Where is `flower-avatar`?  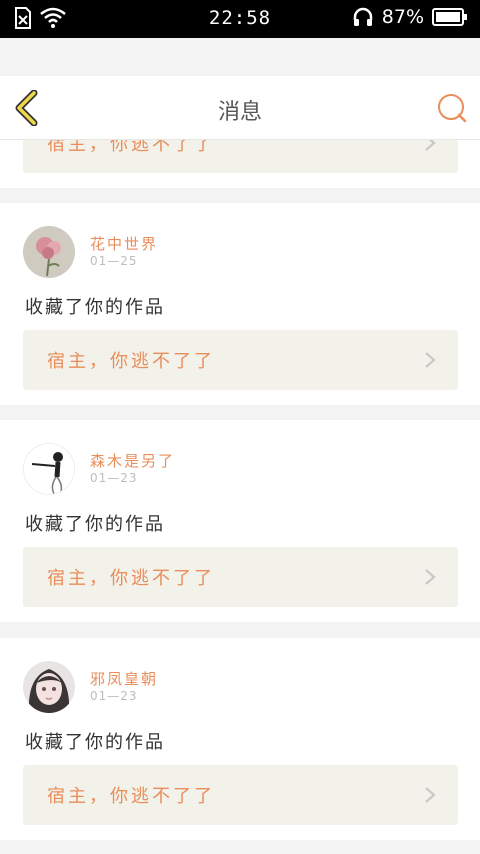
flower-avatar is located at coordinates (49, 252).